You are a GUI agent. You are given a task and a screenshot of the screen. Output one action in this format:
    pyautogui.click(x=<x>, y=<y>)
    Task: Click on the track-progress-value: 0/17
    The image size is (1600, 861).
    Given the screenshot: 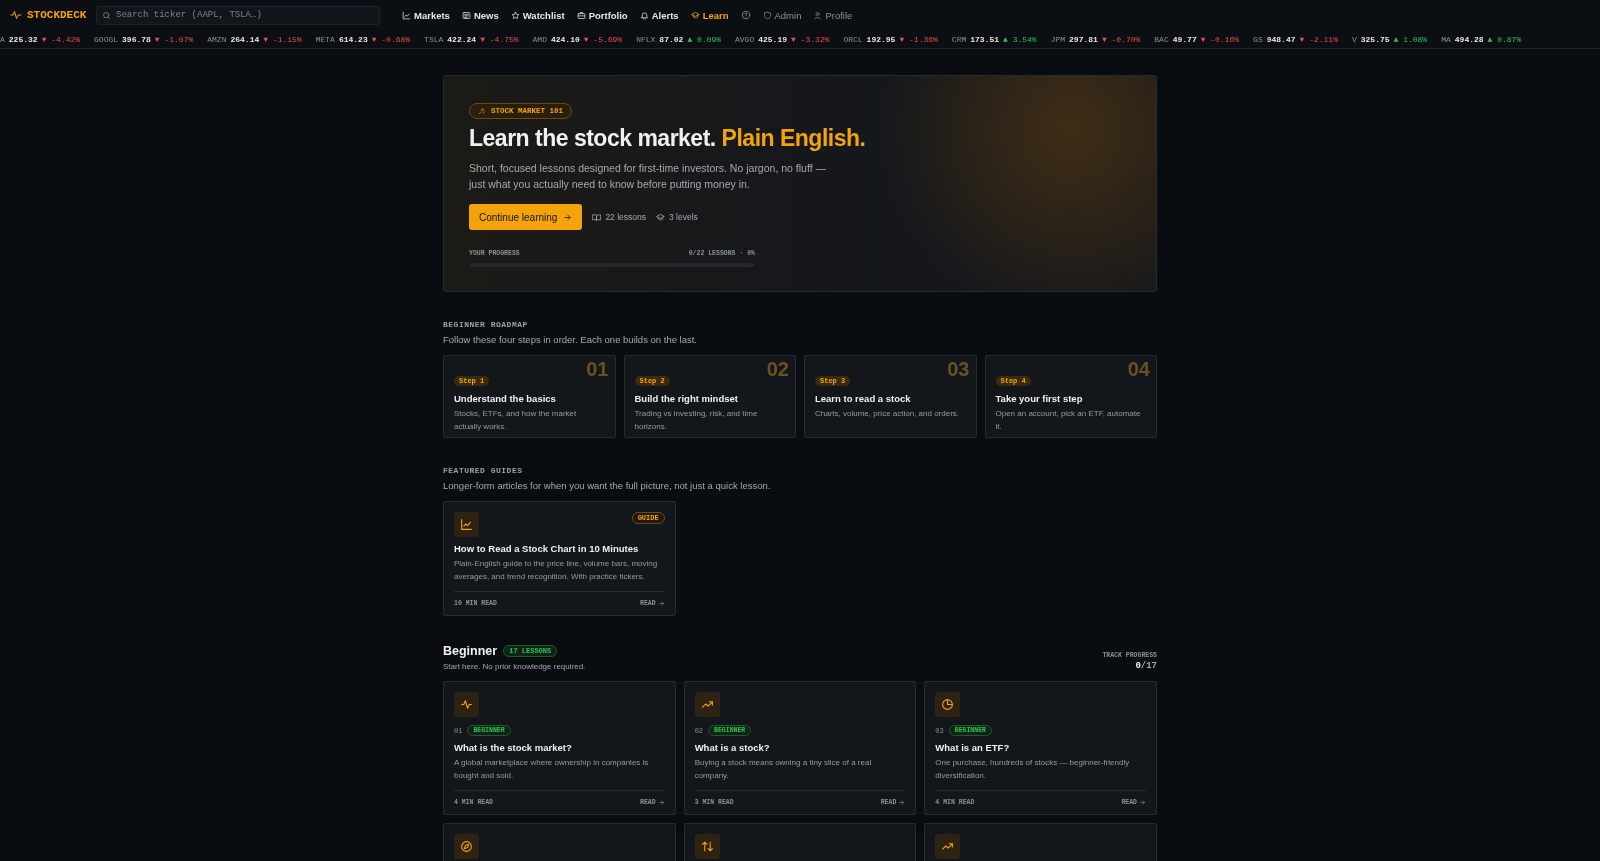 What is the action you would take?
    pyautogui.click(x=1146, y=666)
    